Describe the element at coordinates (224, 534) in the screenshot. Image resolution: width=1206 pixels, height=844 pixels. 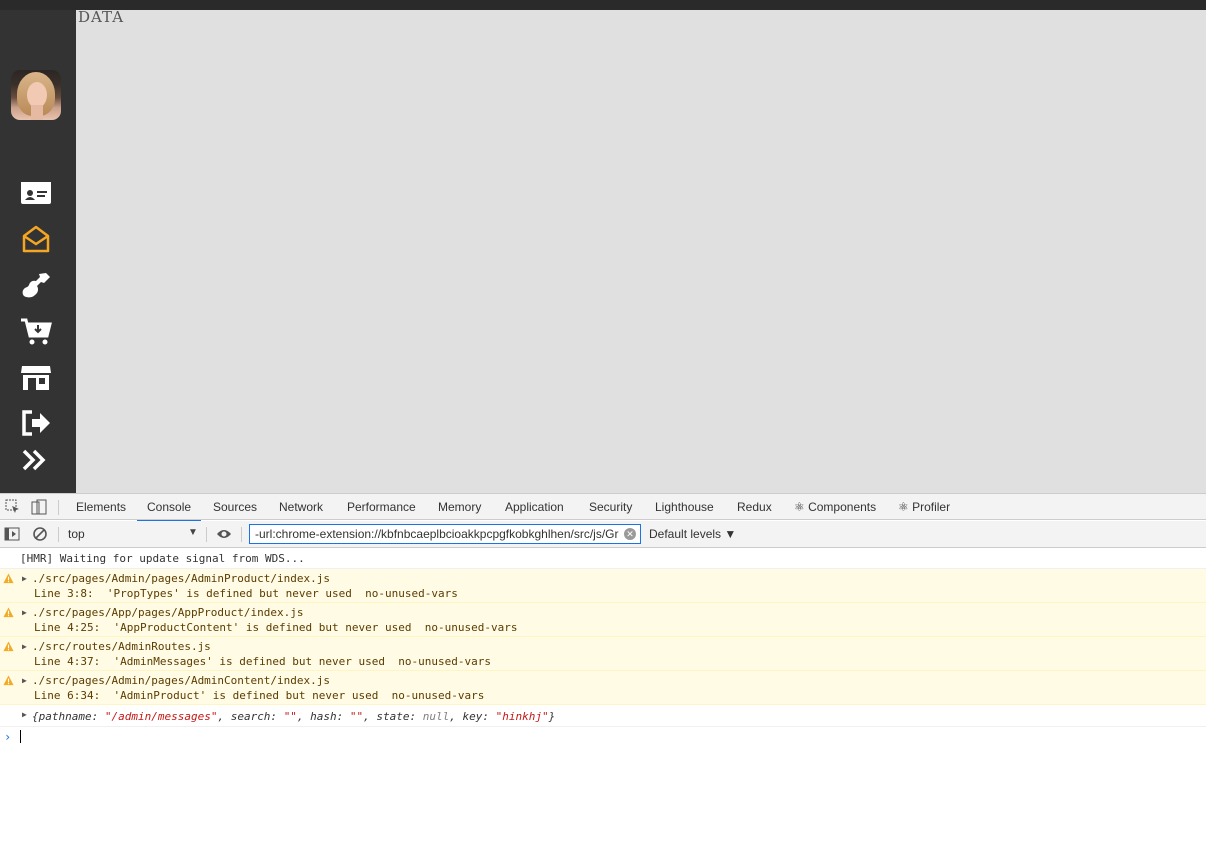
I see `live-expression-eye-icon` at that location.